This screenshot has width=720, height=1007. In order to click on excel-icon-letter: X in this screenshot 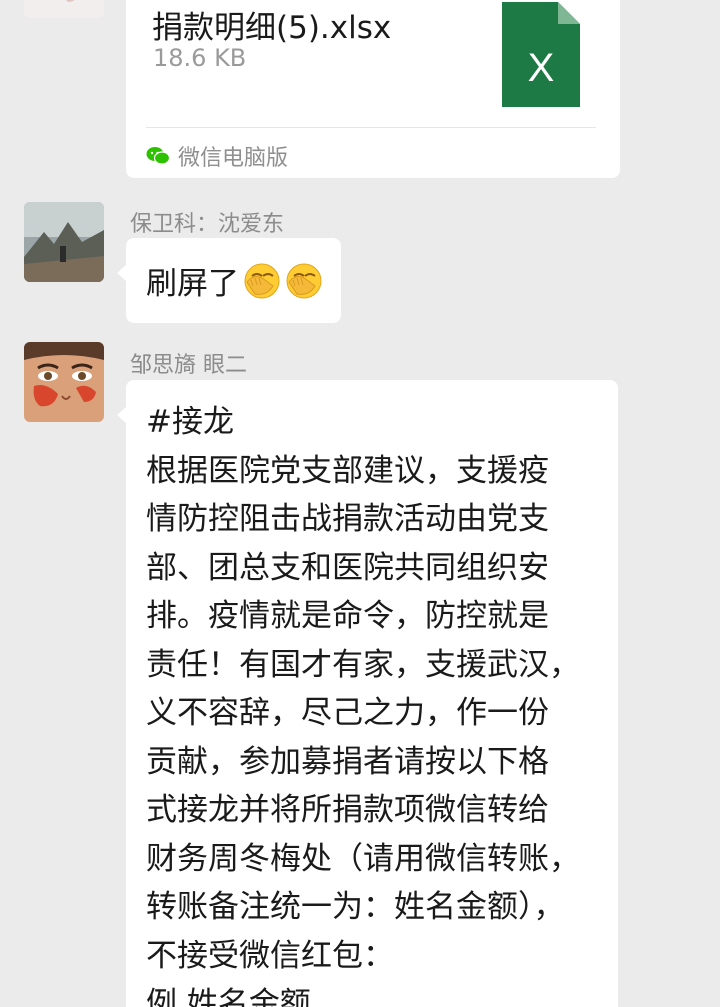, I will do `click(541, 68)`.